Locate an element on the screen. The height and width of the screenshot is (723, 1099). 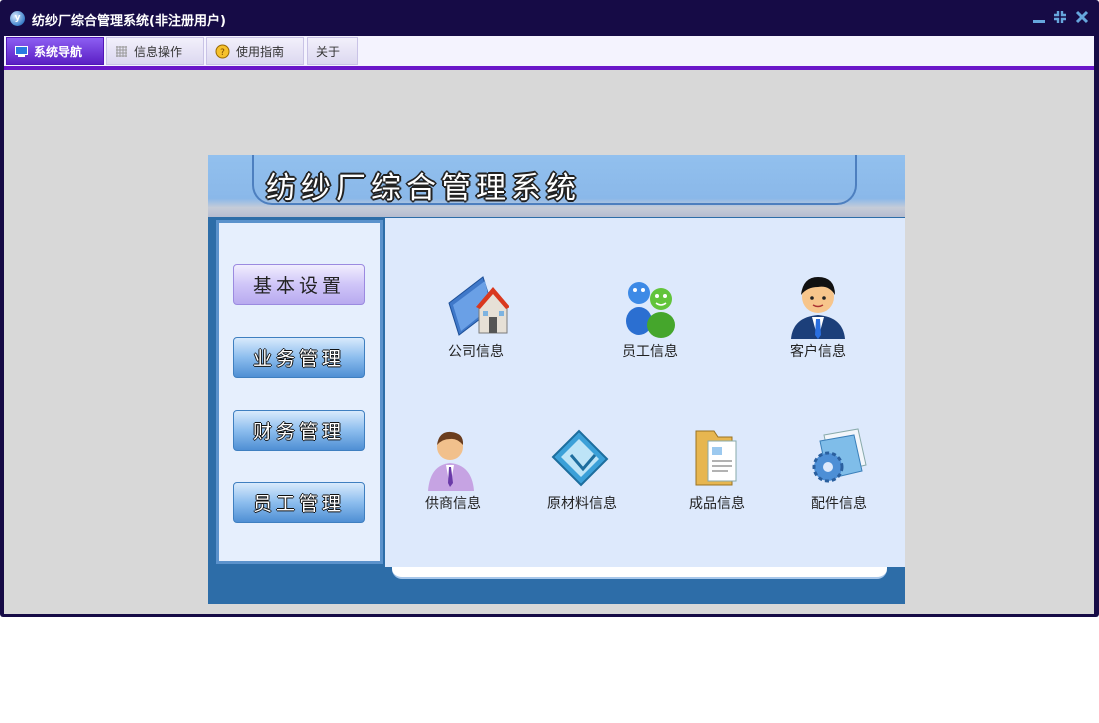
item-label: 原材料信息 is located at coordinates (582, 504).